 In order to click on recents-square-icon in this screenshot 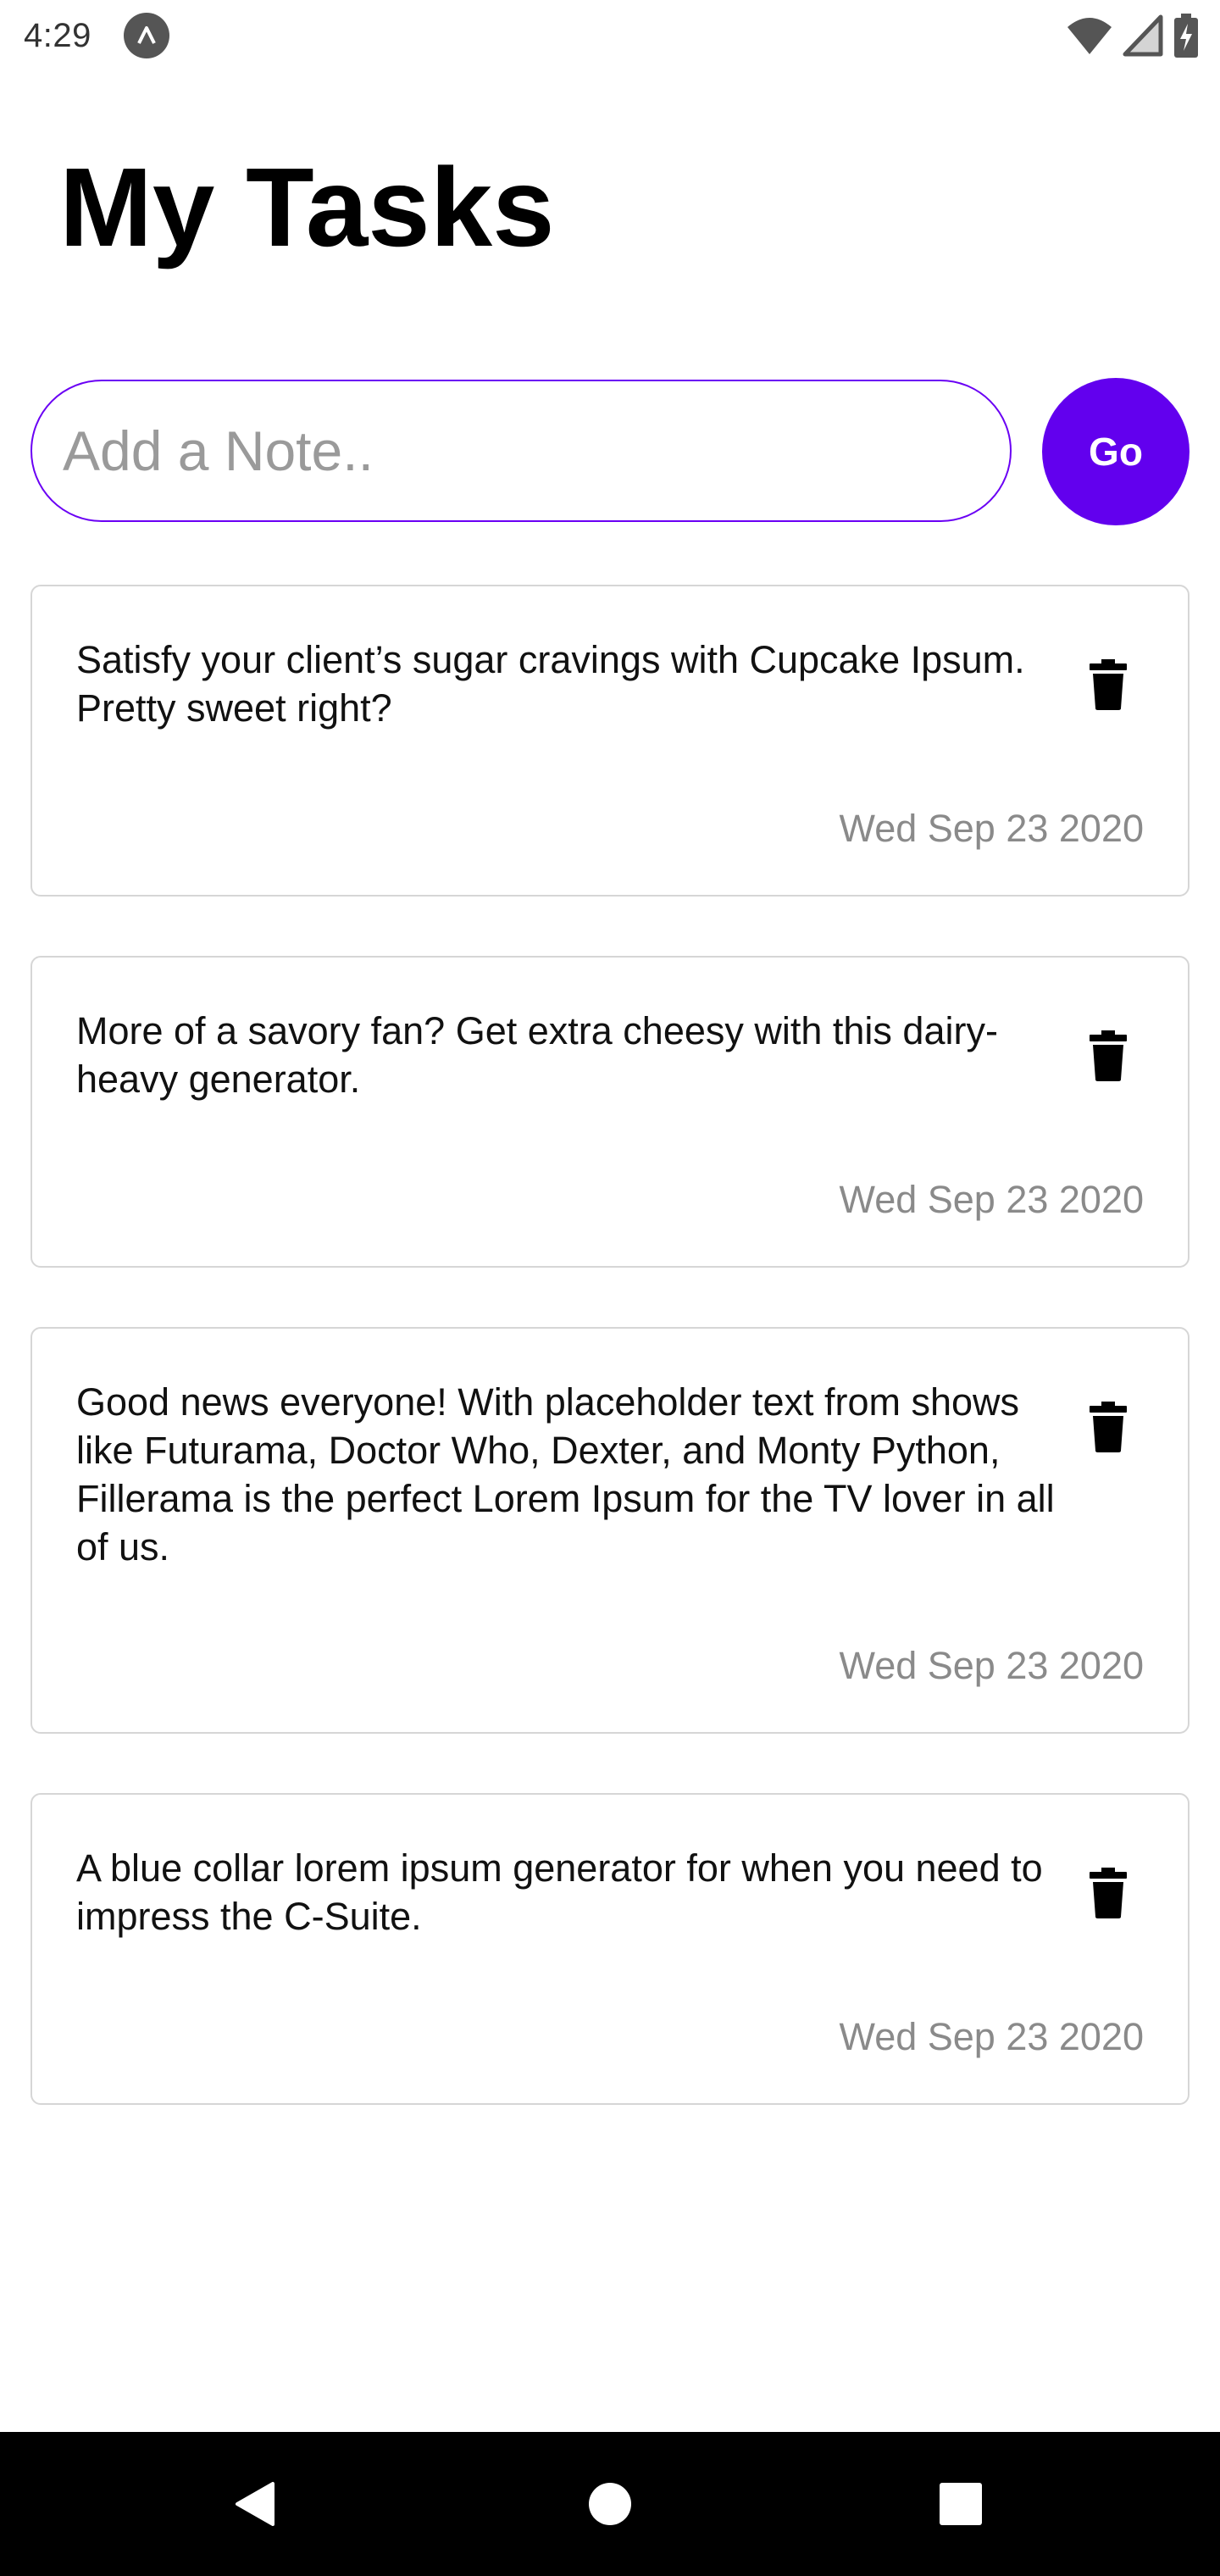, I will do `click(961, 2504)`.